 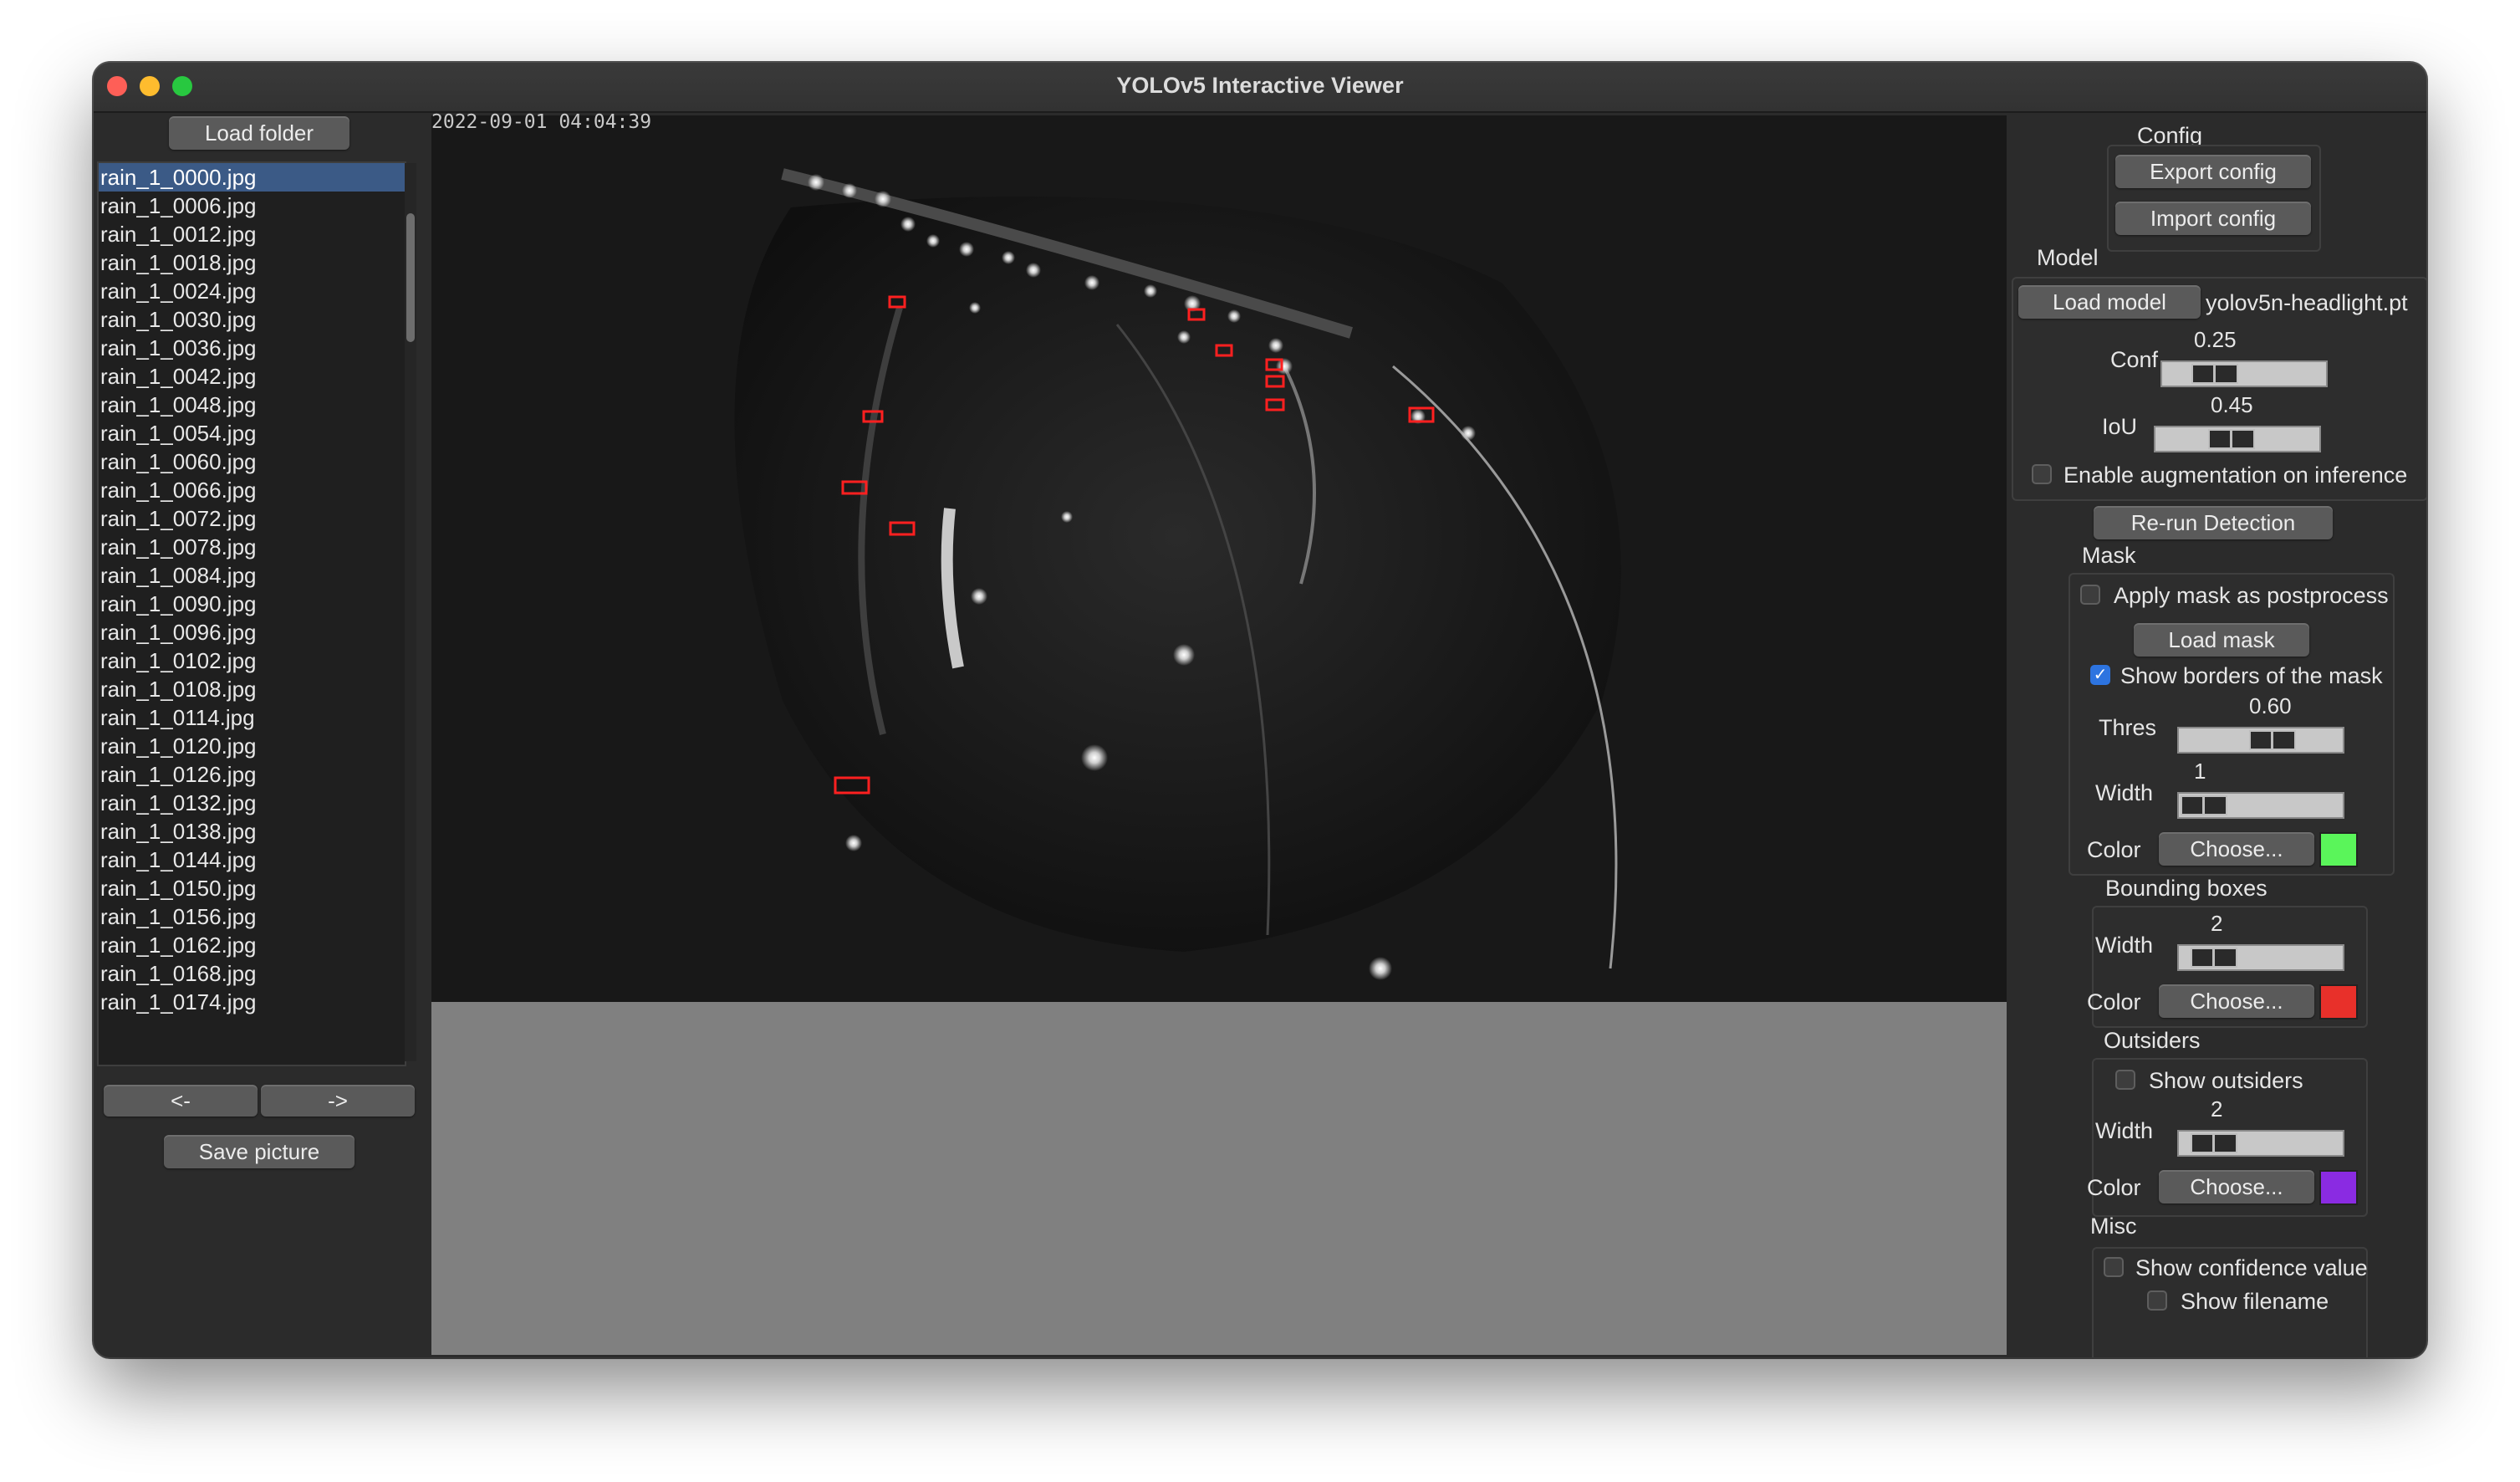 I want to click on show-borders-checkbox: ✓, so click(x=2100, y=675).